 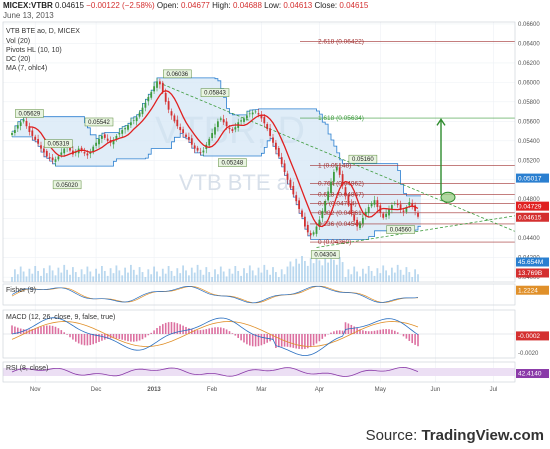 I want to click on legend-ma: MA (7, ohlc4), so click(x=26, y=68).